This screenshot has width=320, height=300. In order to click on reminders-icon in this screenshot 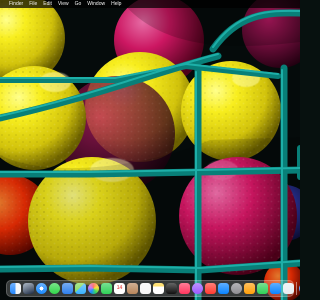, I will do `click(145, 288)`.